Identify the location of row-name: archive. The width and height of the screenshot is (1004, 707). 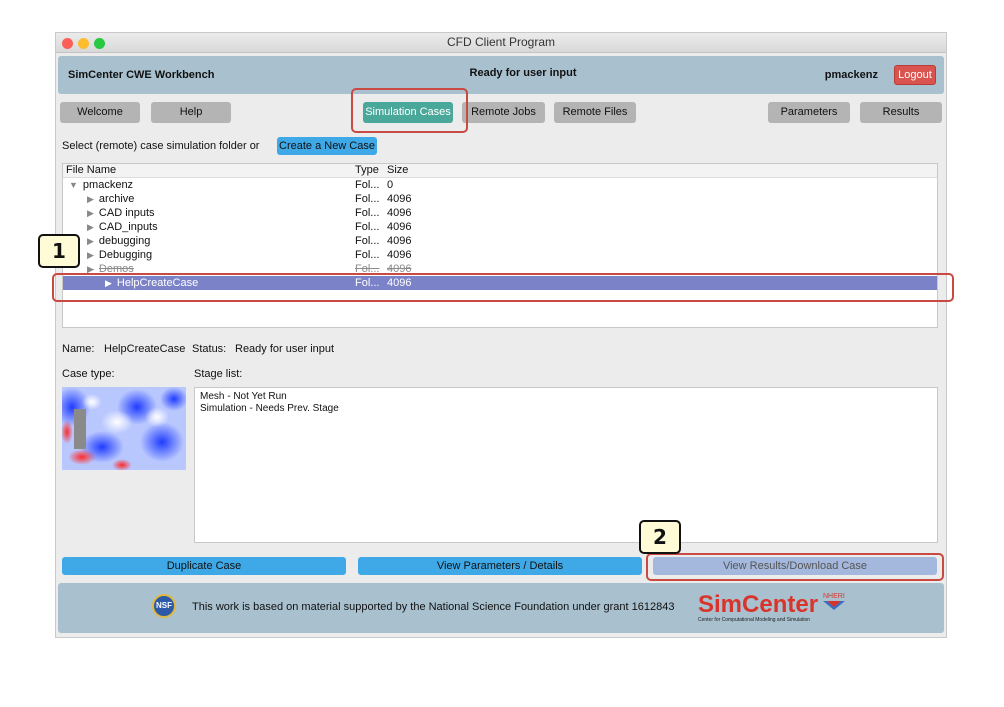
(116, 199).